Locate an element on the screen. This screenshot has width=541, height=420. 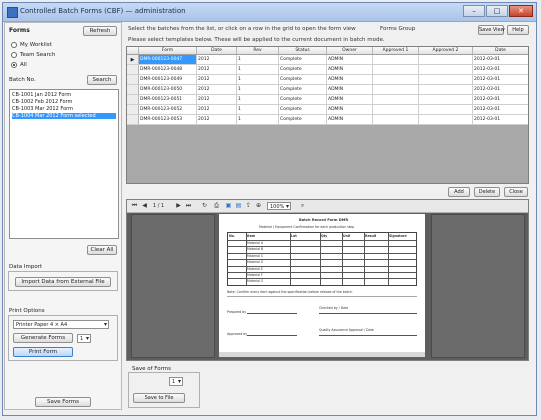
copies-combo: 1 is located at coordinates (84, 338).